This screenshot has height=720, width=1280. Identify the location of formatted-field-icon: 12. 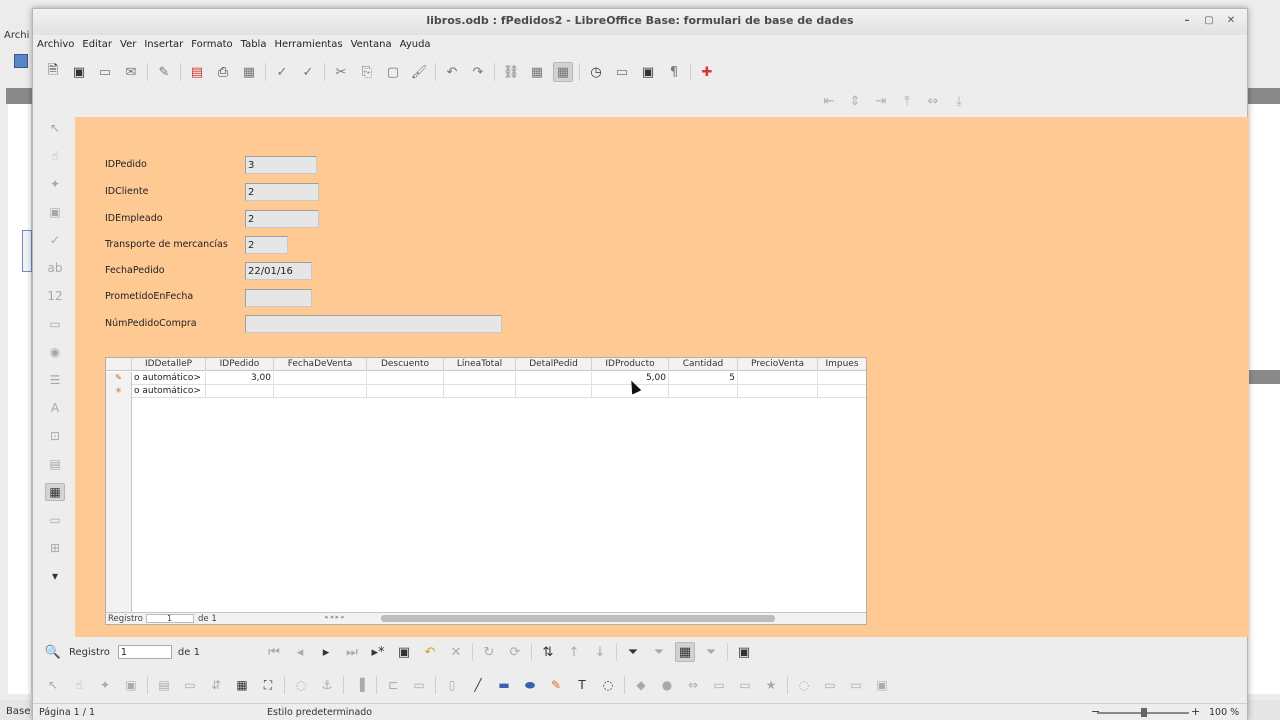
(55, 296).